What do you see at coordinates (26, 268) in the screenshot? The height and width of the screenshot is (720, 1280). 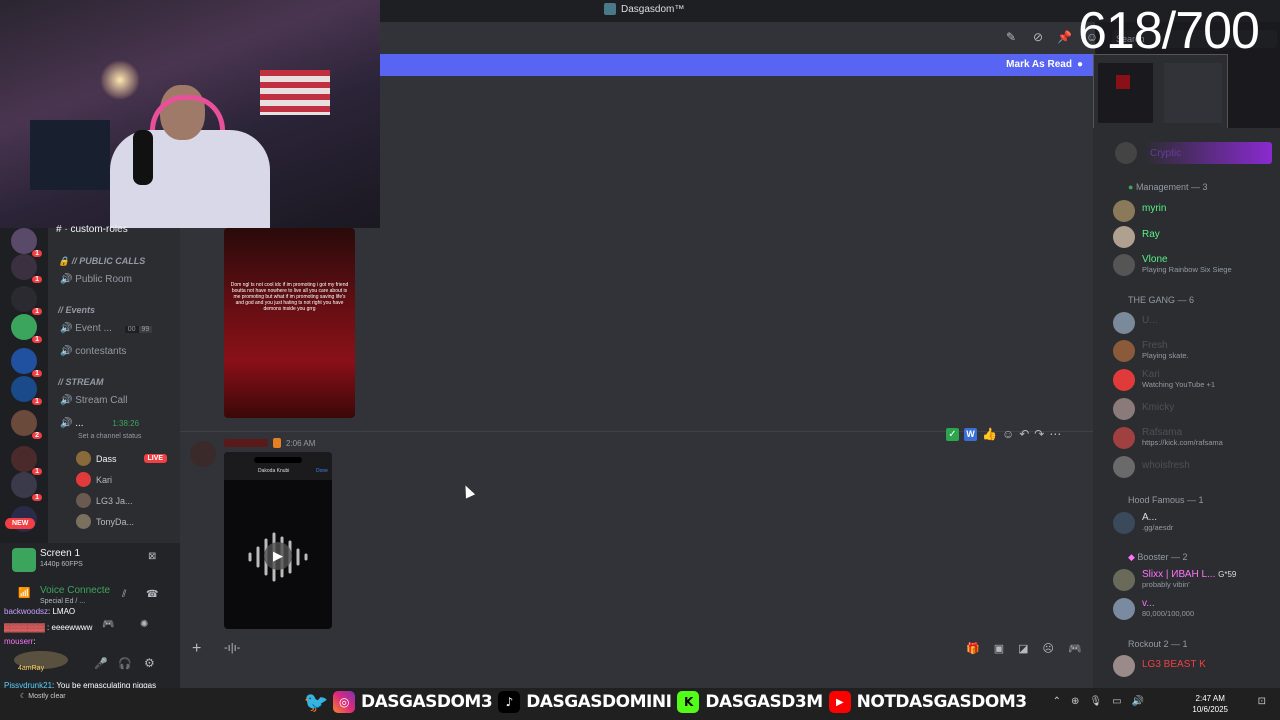 I see `server-icon-2: 1` at bounding box center [26, 268].